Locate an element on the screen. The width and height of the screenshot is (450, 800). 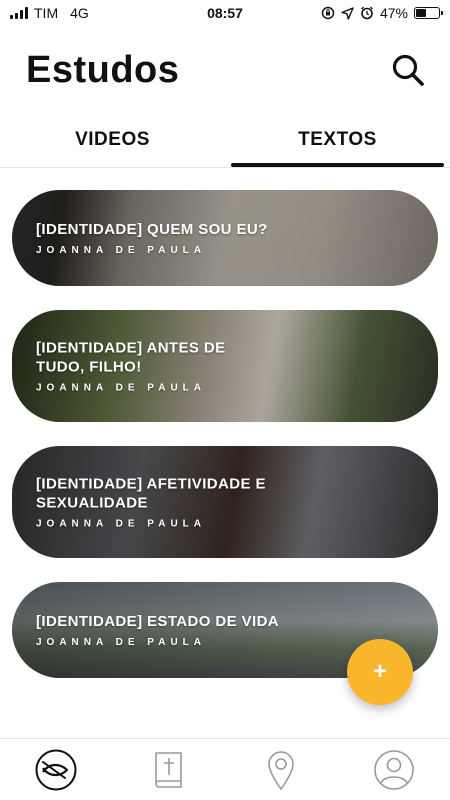
nav-item-locais is located at coordinates (281, 770).